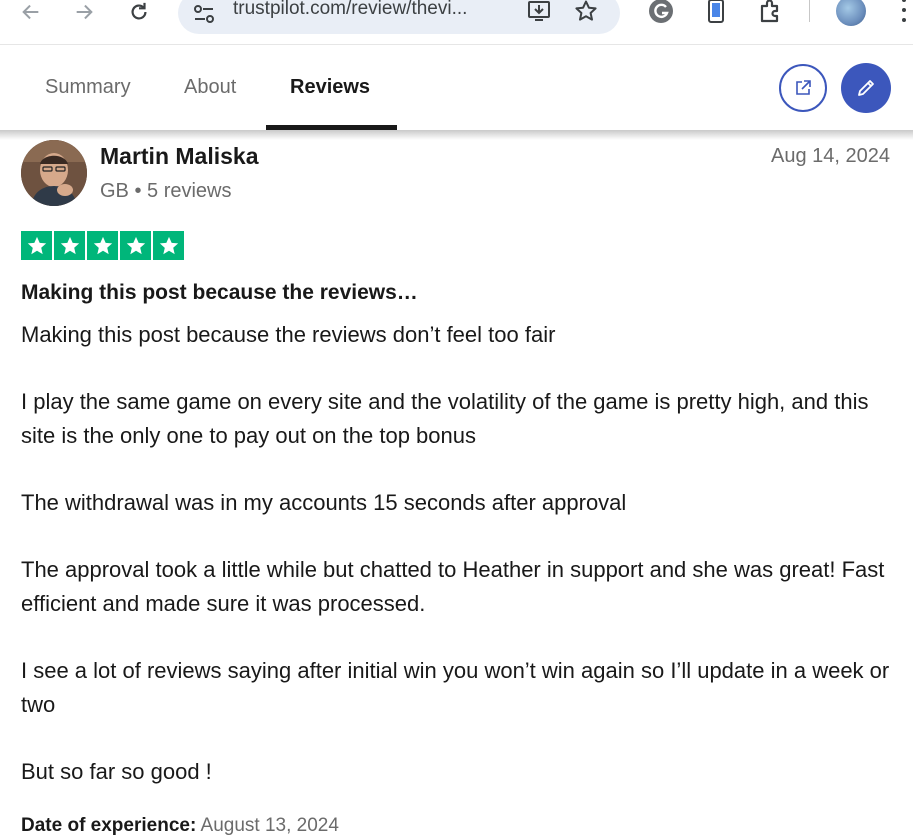 The width and height of the screenshot is (913, 838). What do you see at coordinates (830, 156) in the screenshot?
I see `review-date: Aug 14, 2024` at bounding box center [830, 156].